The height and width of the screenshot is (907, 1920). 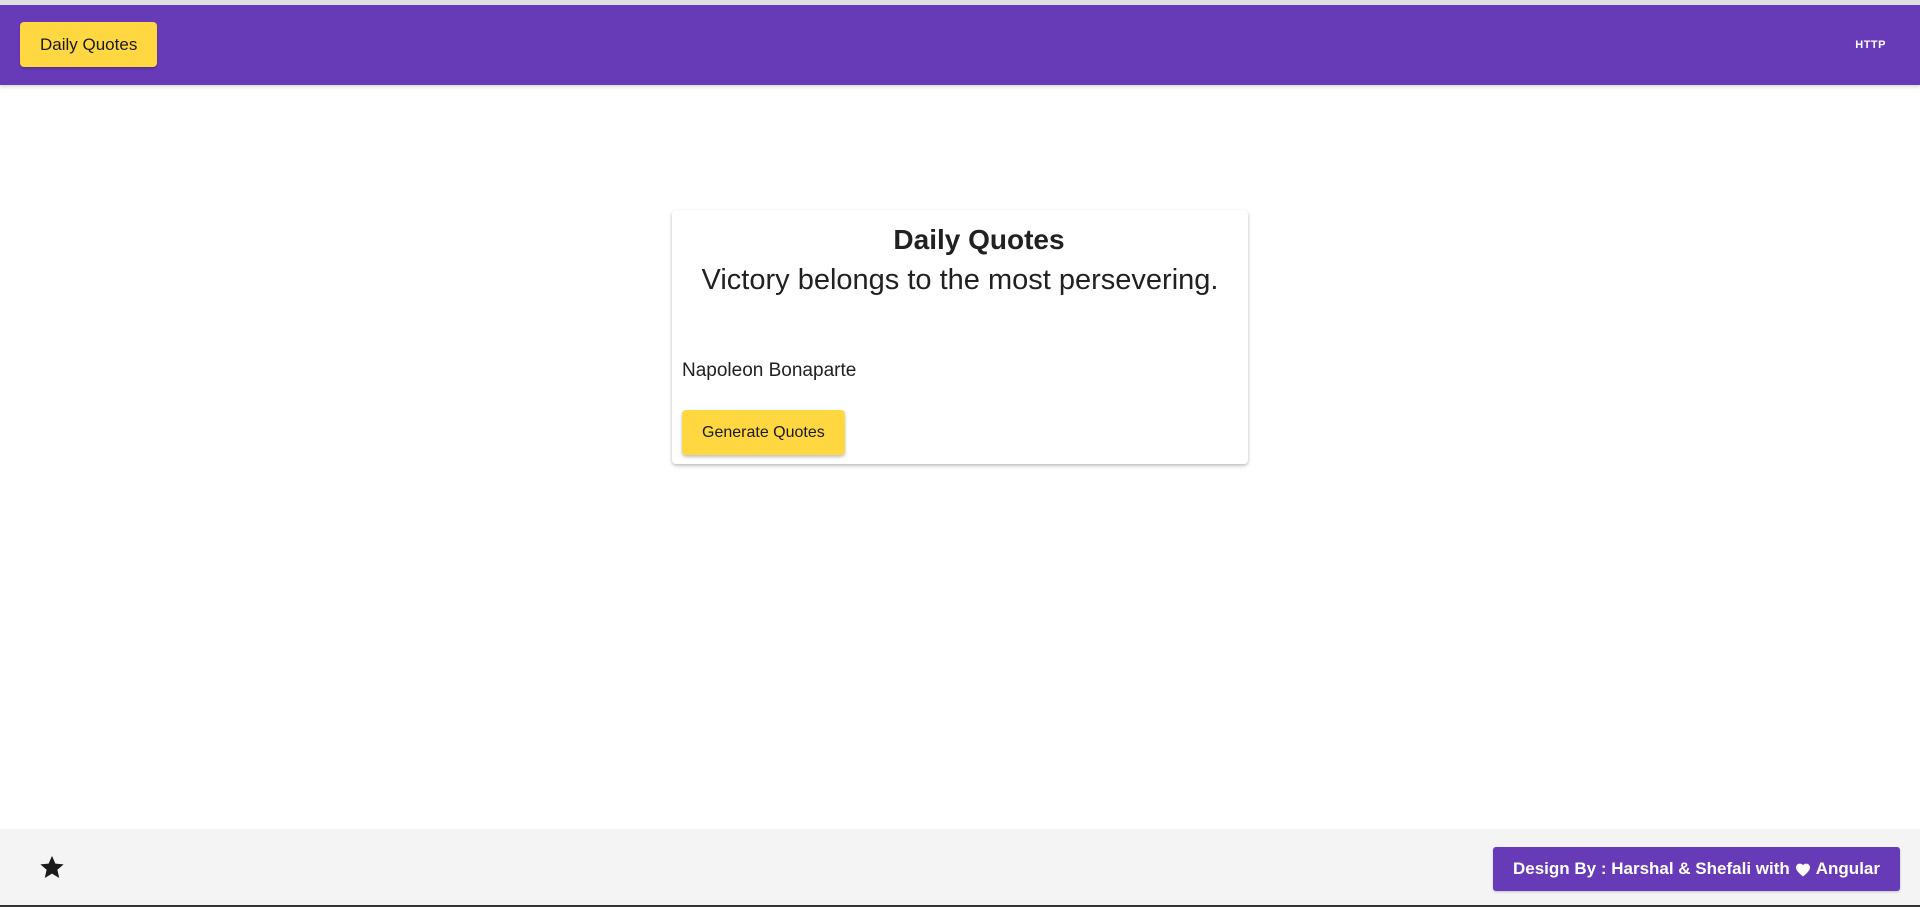 What do you see at coordinates (1847, 868) in the screenshot?
I see `credit-suffix: Angular` at bounding box center [1847, 868].